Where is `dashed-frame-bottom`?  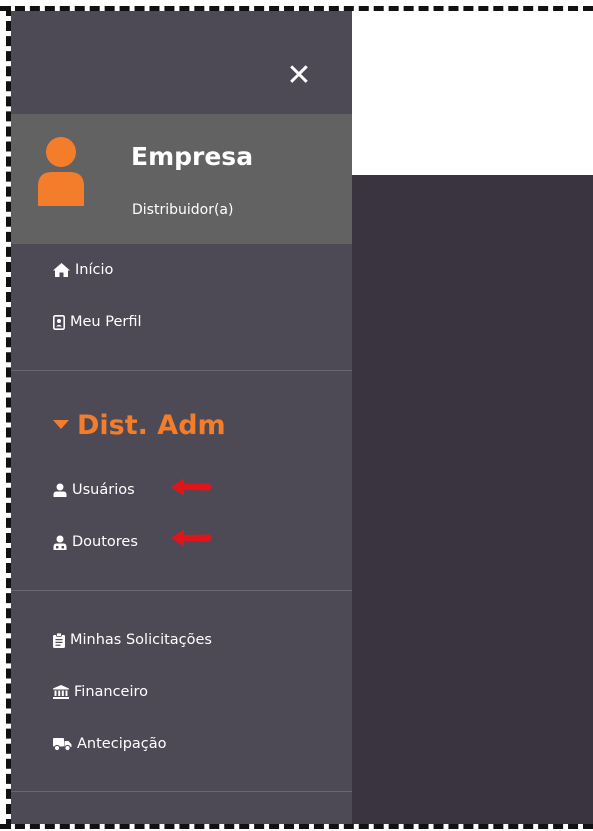 dashed-frame-bottom is located at coordinates (296, 826).